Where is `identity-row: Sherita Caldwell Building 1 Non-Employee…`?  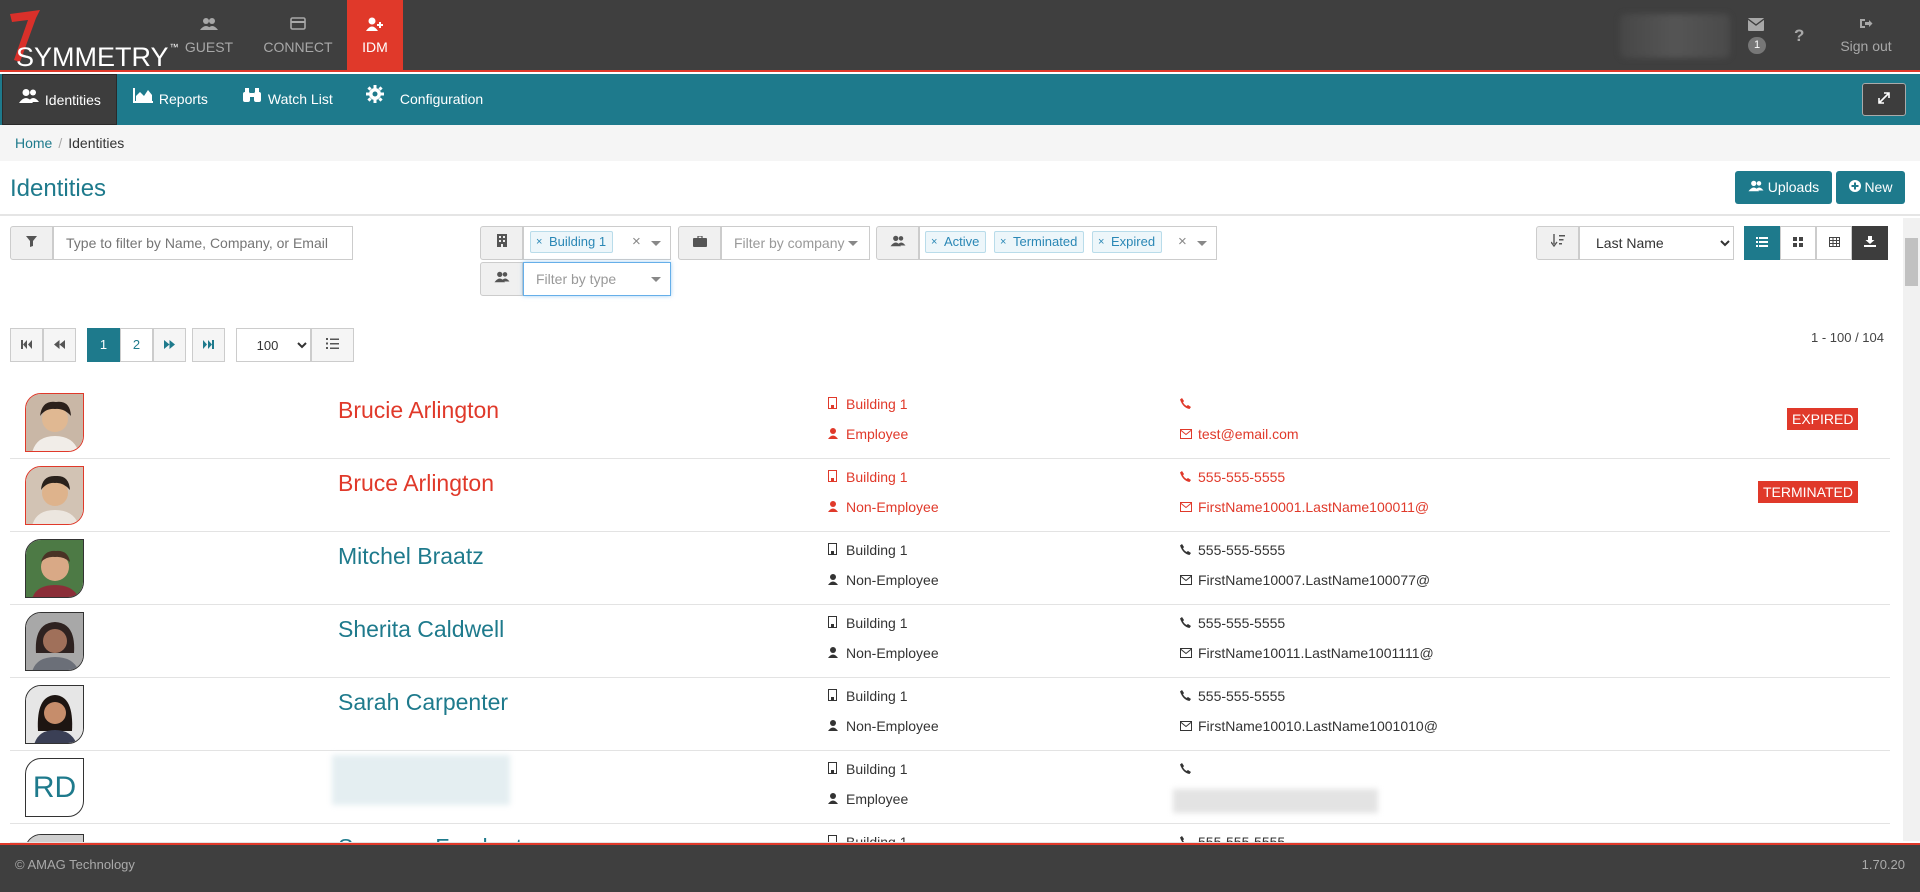 identity-row: Sherita Caldwell Building 1 Non-Employee… is located at coordinates (950, 641).